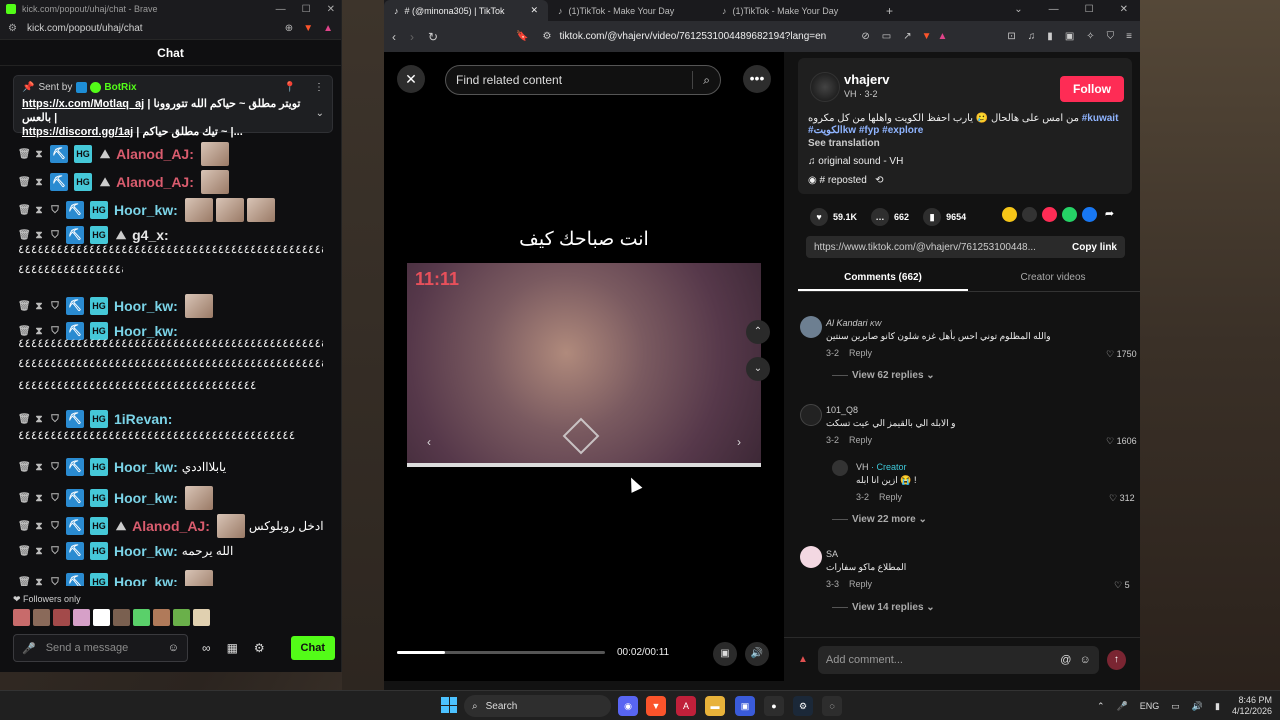 The height and width of the screenshot is (720, 1280). I want to click on next-video-button: ⌄, so click(758, 369).